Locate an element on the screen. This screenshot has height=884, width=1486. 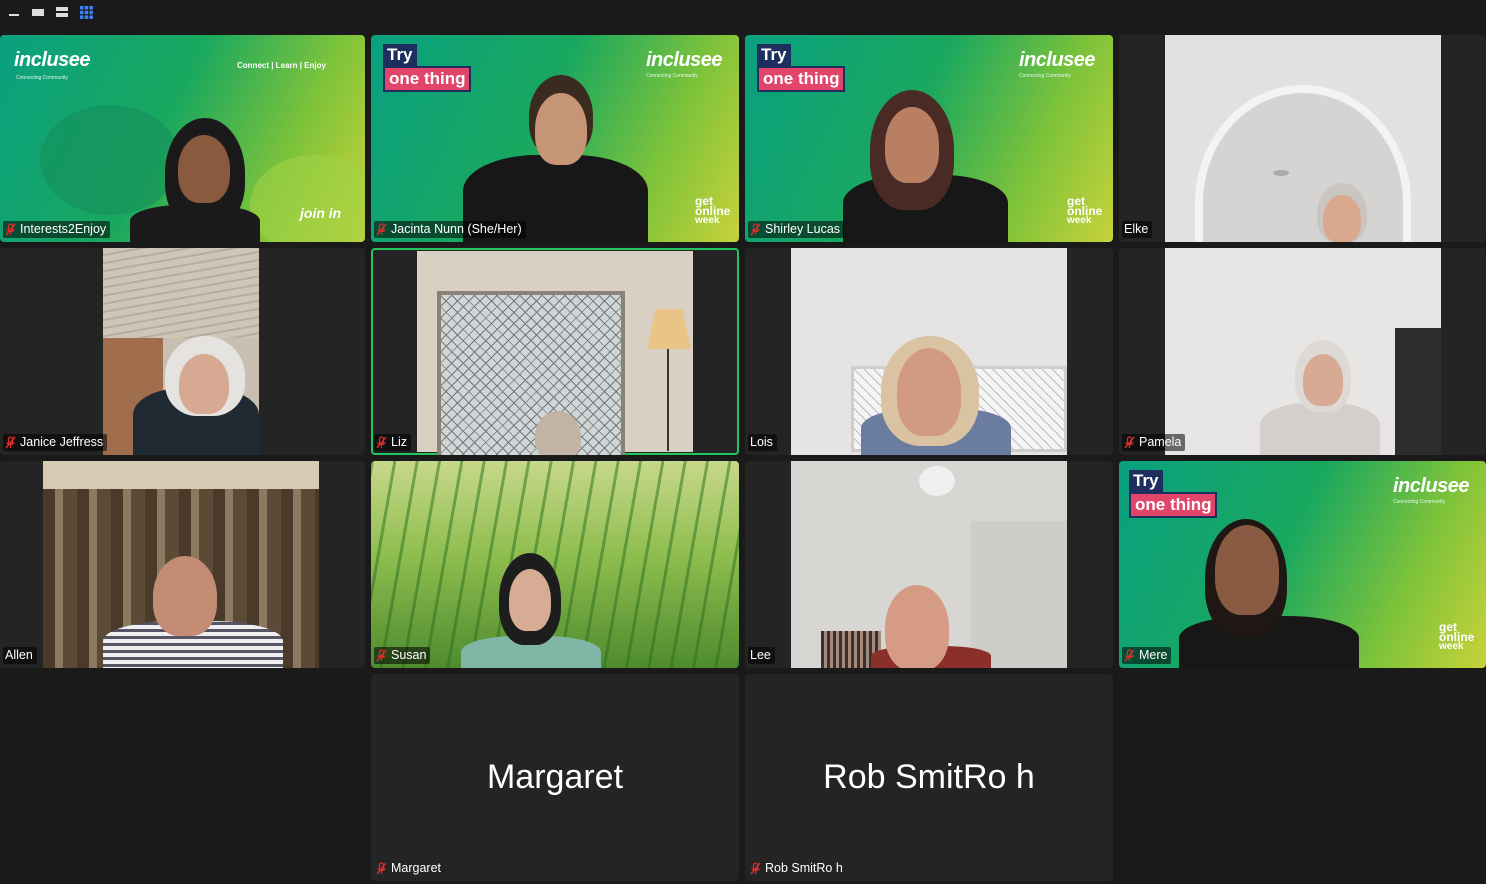
participant-tile-video-off: Margaret Margaret is located at coordinates (555, 777).